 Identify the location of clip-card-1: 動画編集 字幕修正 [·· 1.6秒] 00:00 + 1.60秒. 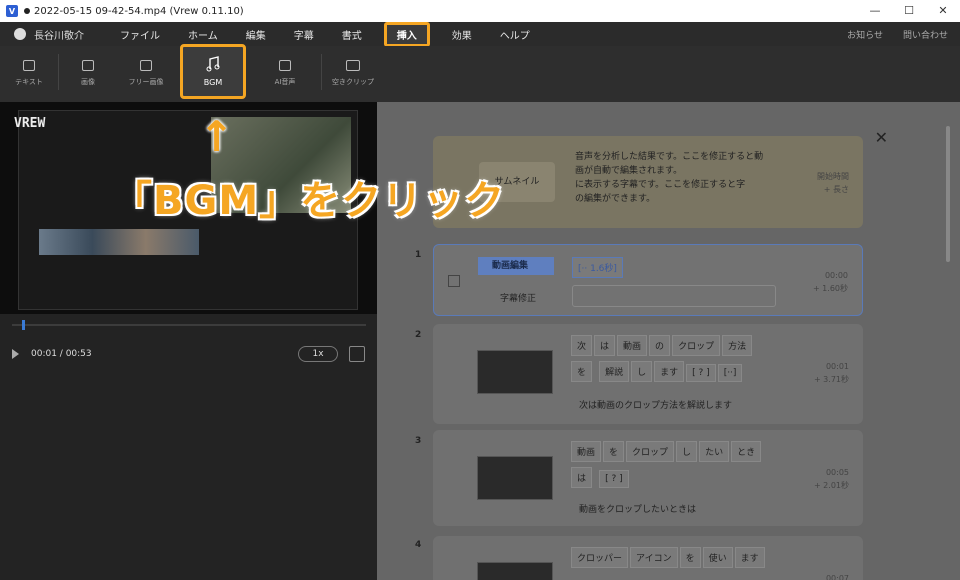
(648, 280).